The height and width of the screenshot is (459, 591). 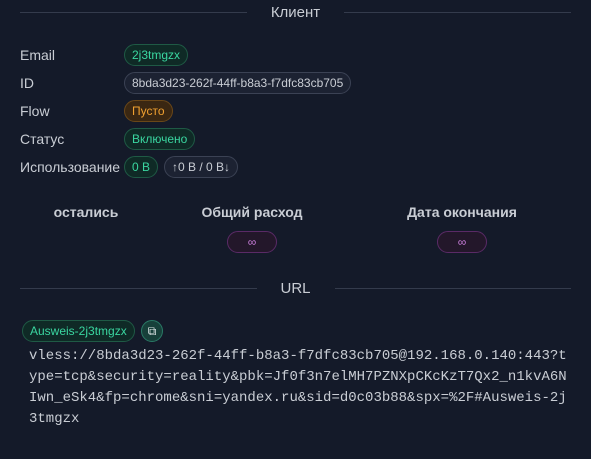 I want to click on expiry-stat: Дата окончания ∞, so click(x=462, y=228).